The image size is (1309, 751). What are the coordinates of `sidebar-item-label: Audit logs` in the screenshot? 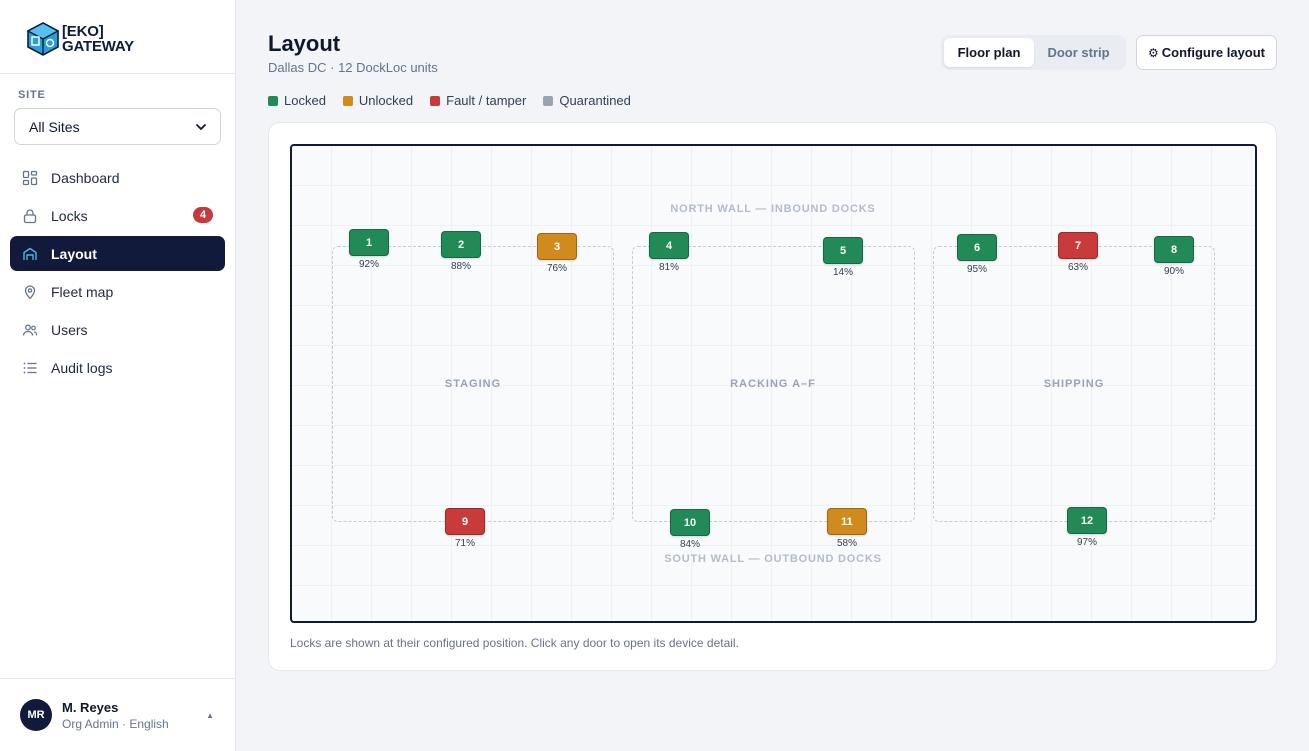 It's located at (82, 367).